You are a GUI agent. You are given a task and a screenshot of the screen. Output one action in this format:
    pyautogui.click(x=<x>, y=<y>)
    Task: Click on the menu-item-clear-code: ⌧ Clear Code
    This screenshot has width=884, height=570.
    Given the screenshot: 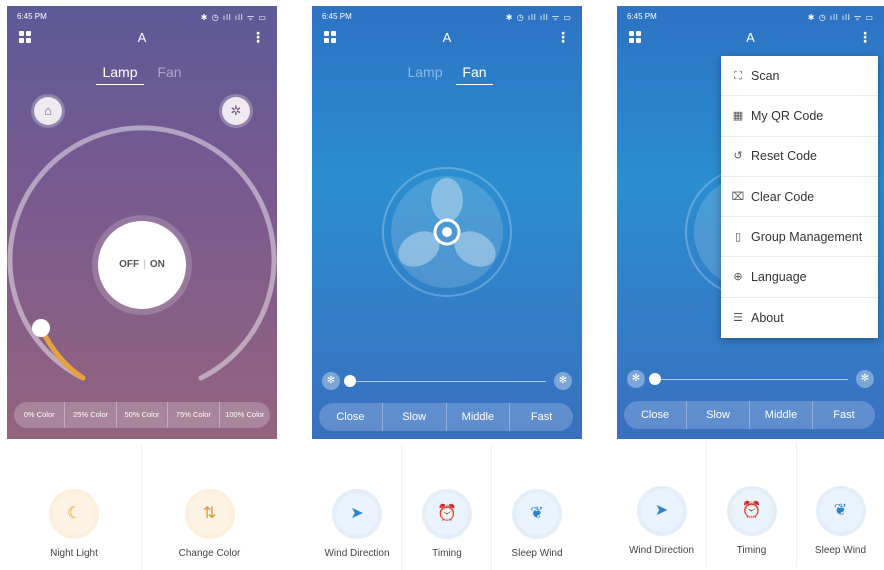 What is the action you would take?
    pyautogui.click(x=799, y=197)
    